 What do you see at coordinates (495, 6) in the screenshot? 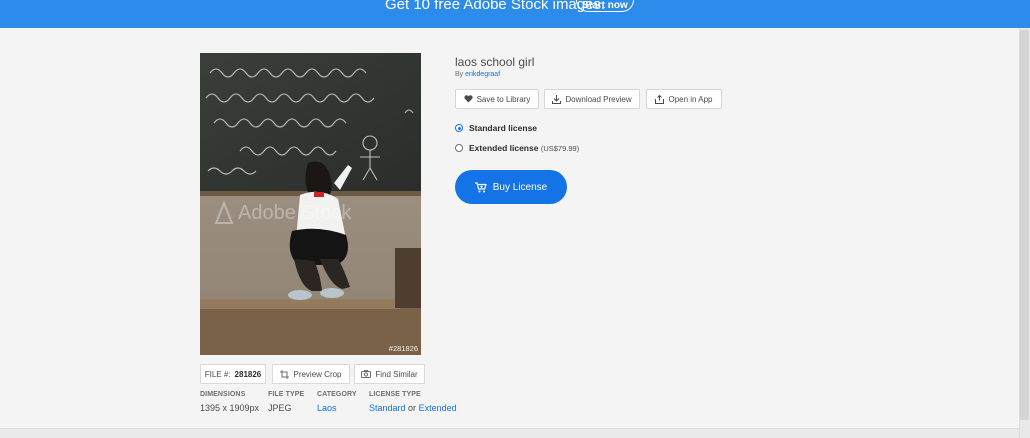
I see `promo-text: Get 10 free Adobe Stock images.` at bounding box center [495, 6].